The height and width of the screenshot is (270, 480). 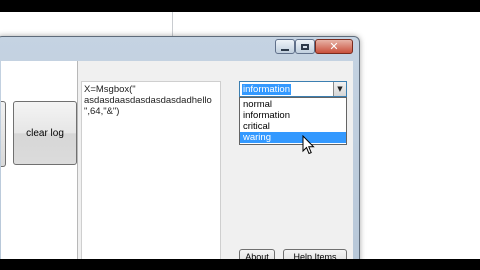 What do you see at coordinates (293, 115) in the screenshot?
I see `dropdown-option-information: information` at bounding box center [293, 115].